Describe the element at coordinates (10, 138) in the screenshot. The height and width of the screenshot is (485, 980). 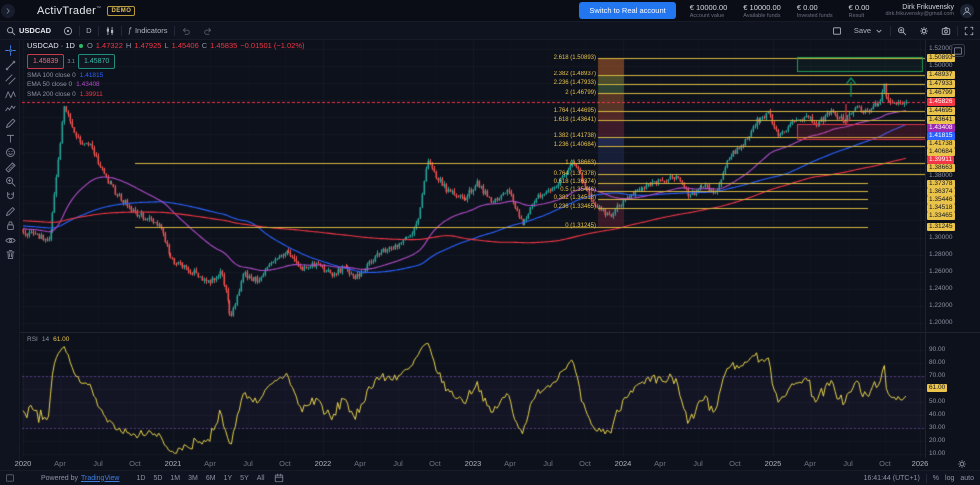
I see `text-tool-icon` at that location.